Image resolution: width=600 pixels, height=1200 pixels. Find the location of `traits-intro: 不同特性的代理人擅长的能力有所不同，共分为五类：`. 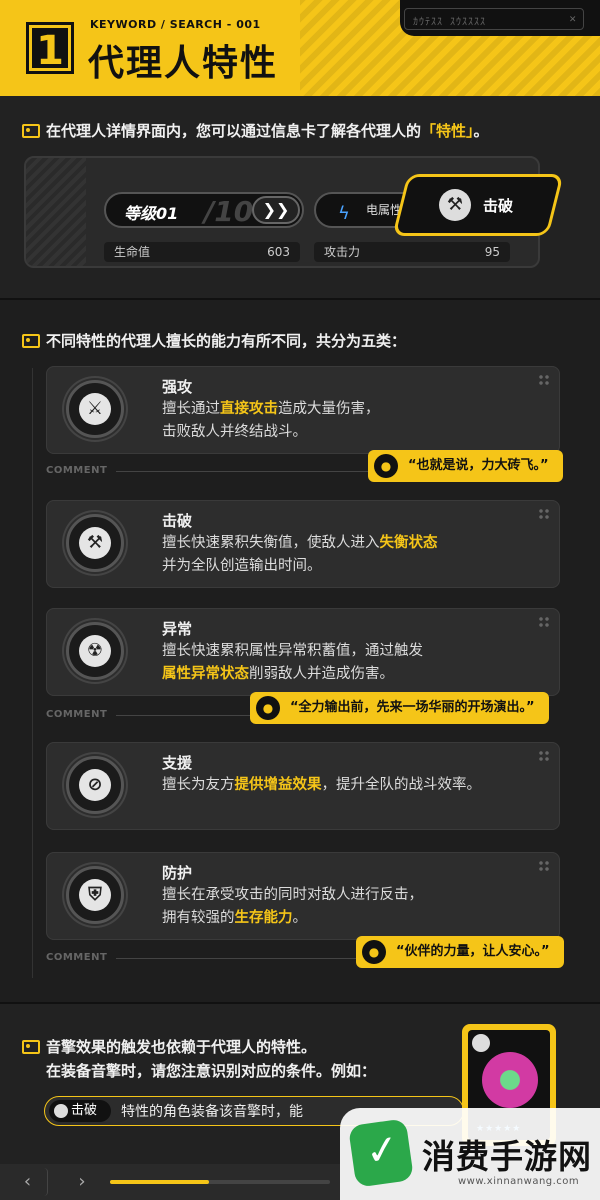

traits-intro: 不同特性的代理人擅长的能力有所不同，共分为五类： is located at coordinates (214, 340).